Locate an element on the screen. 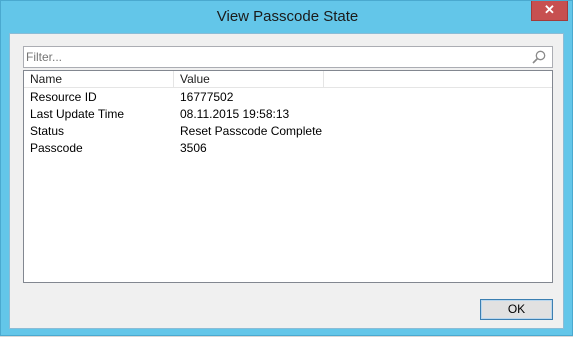  row-name: Status is located at coordinates (47, 131).